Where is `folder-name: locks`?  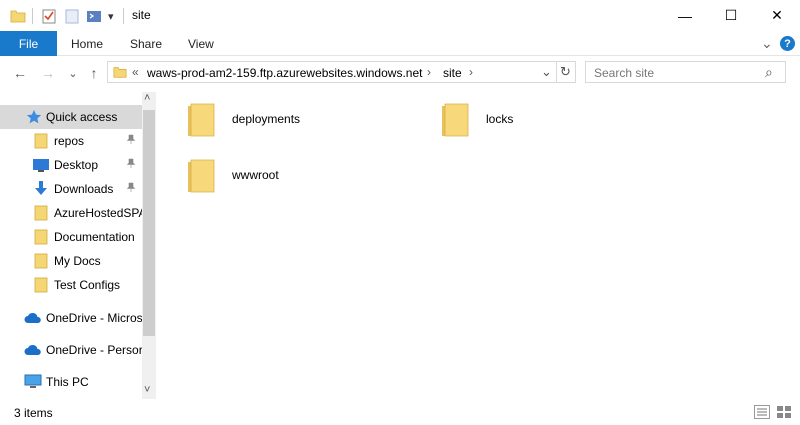 folder-name: locks is located at coordinates (500, 119).